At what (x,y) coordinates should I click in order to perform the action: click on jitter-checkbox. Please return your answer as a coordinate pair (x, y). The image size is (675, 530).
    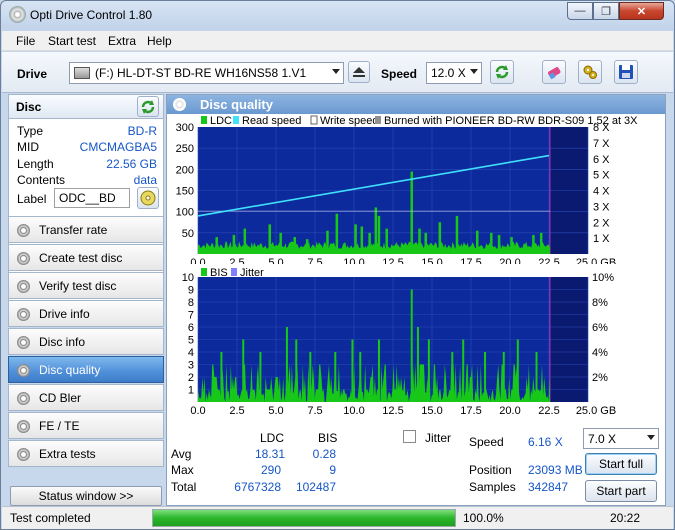
    Looking at the image, I should click on (409, 436).